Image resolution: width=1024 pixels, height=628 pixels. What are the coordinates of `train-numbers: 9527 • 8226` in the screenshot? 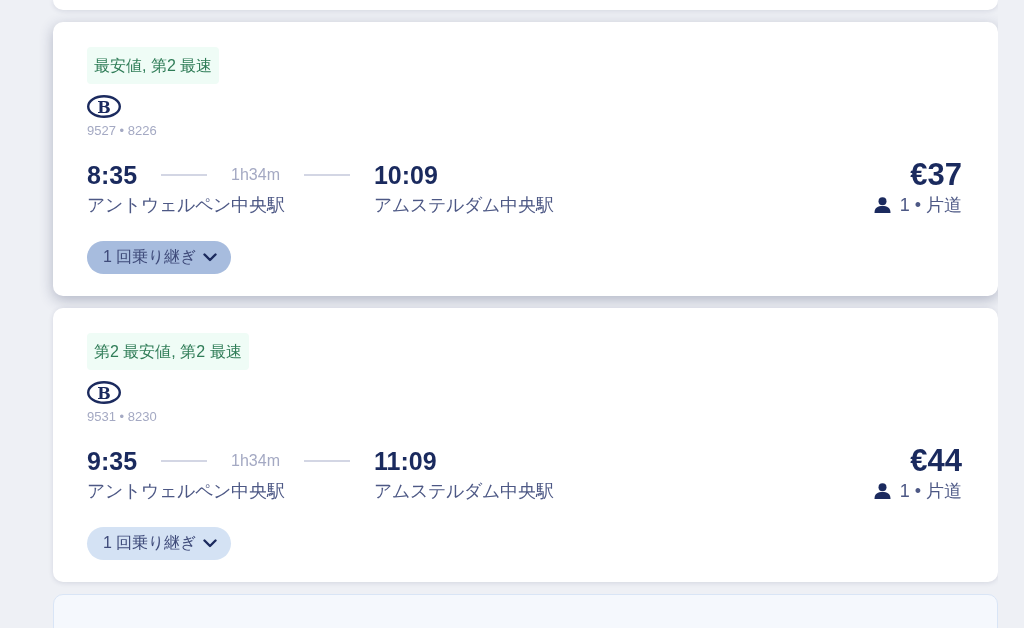 It's located at (122, 131).